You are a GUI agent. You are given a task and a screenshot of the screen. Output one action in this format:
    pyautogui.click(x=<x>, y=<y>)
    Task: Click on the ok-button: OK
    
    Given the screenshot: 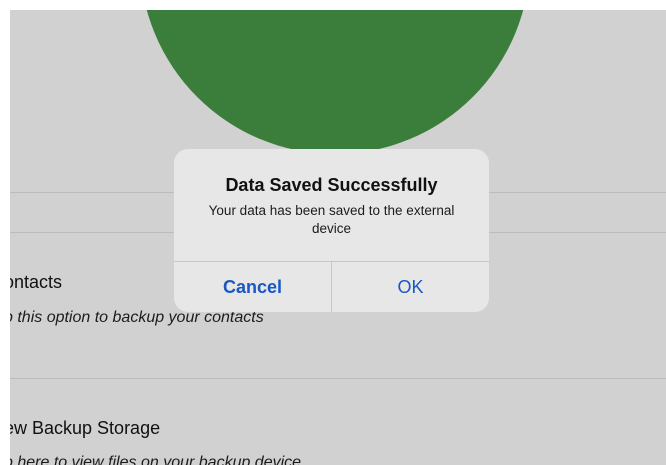 What is the action you would take?
    pyautogui.click(x=410, y=287)
    